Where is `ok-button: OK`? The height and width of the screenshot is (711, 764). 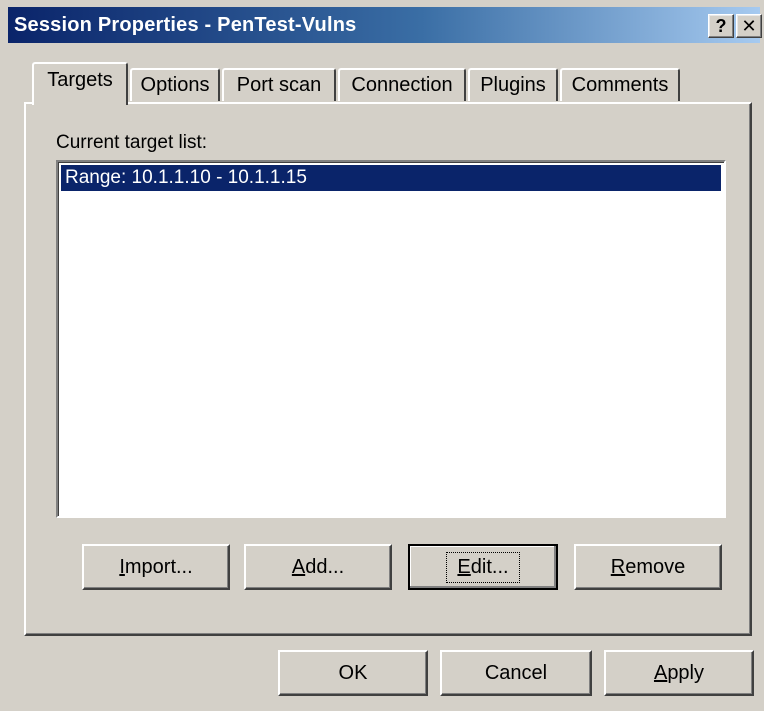
ok-button: OK is located at coordinates (353, 673).